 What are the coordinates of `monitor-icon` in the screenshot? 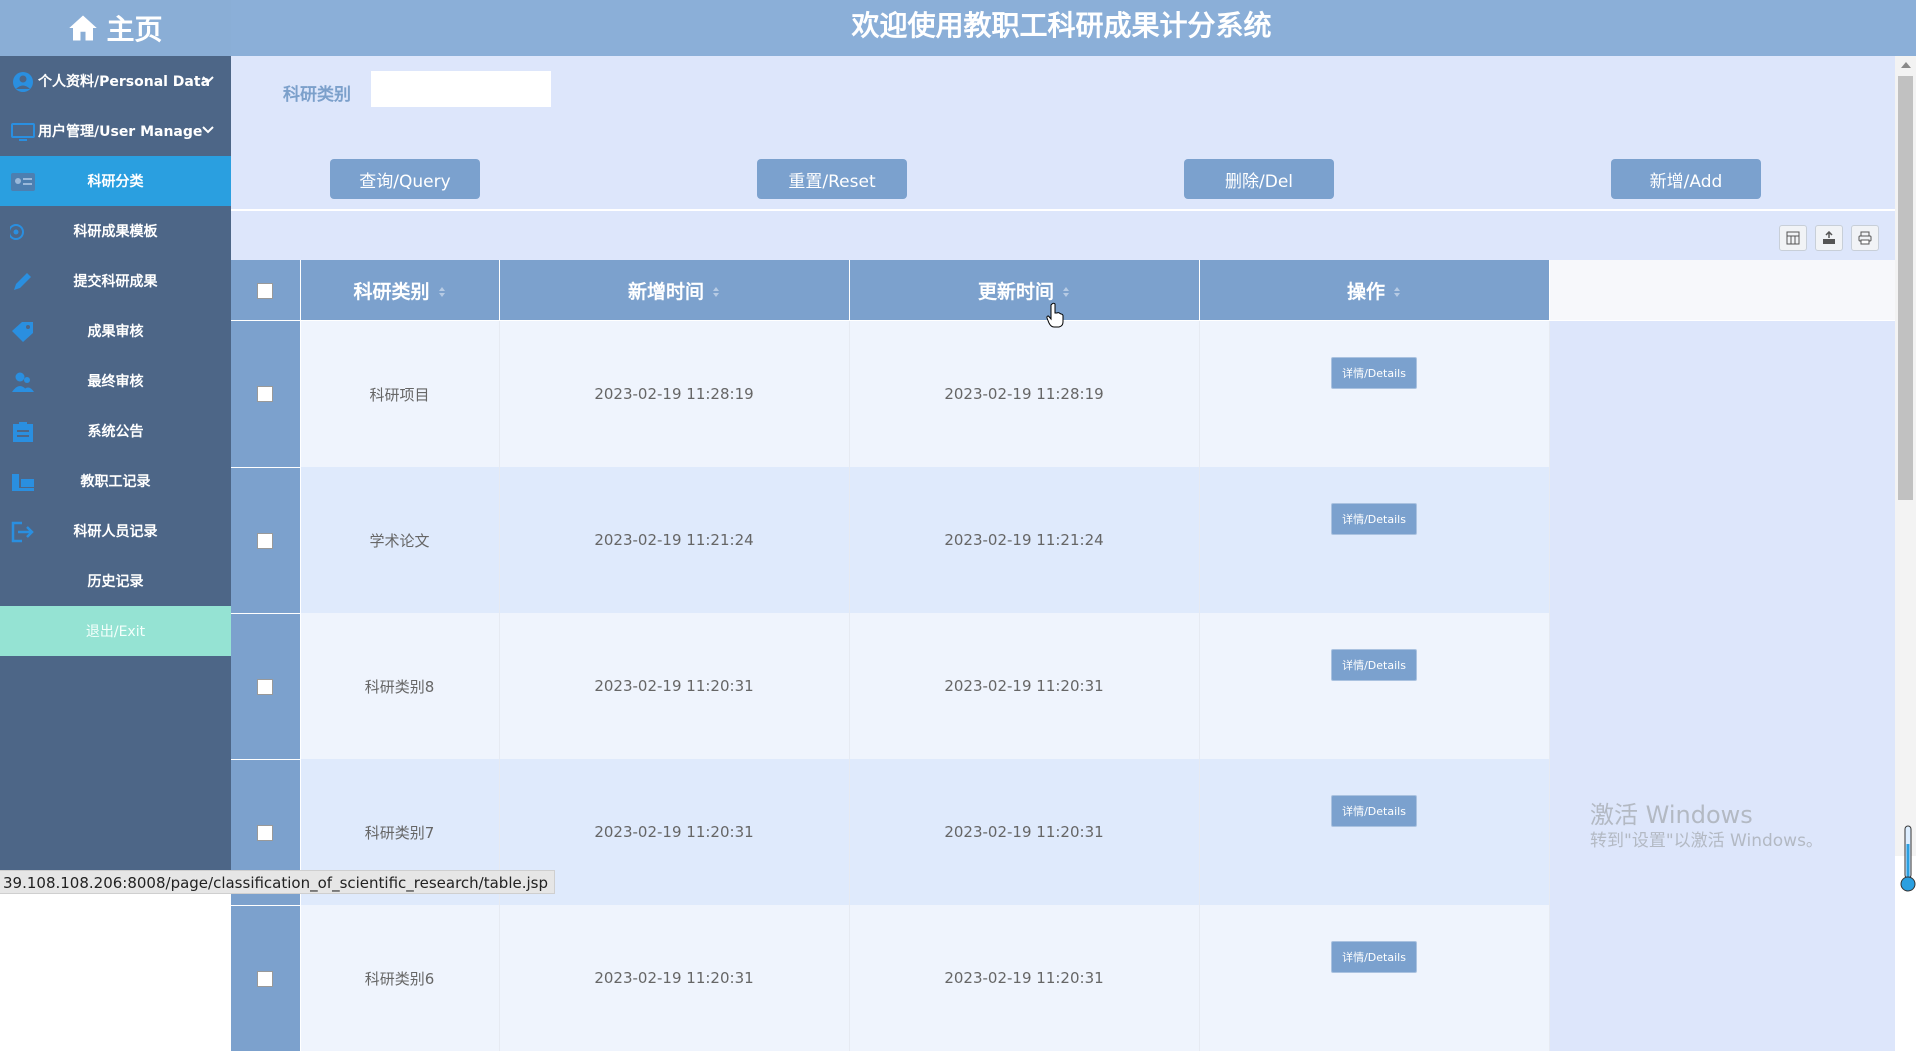 It's located at (23, 132).